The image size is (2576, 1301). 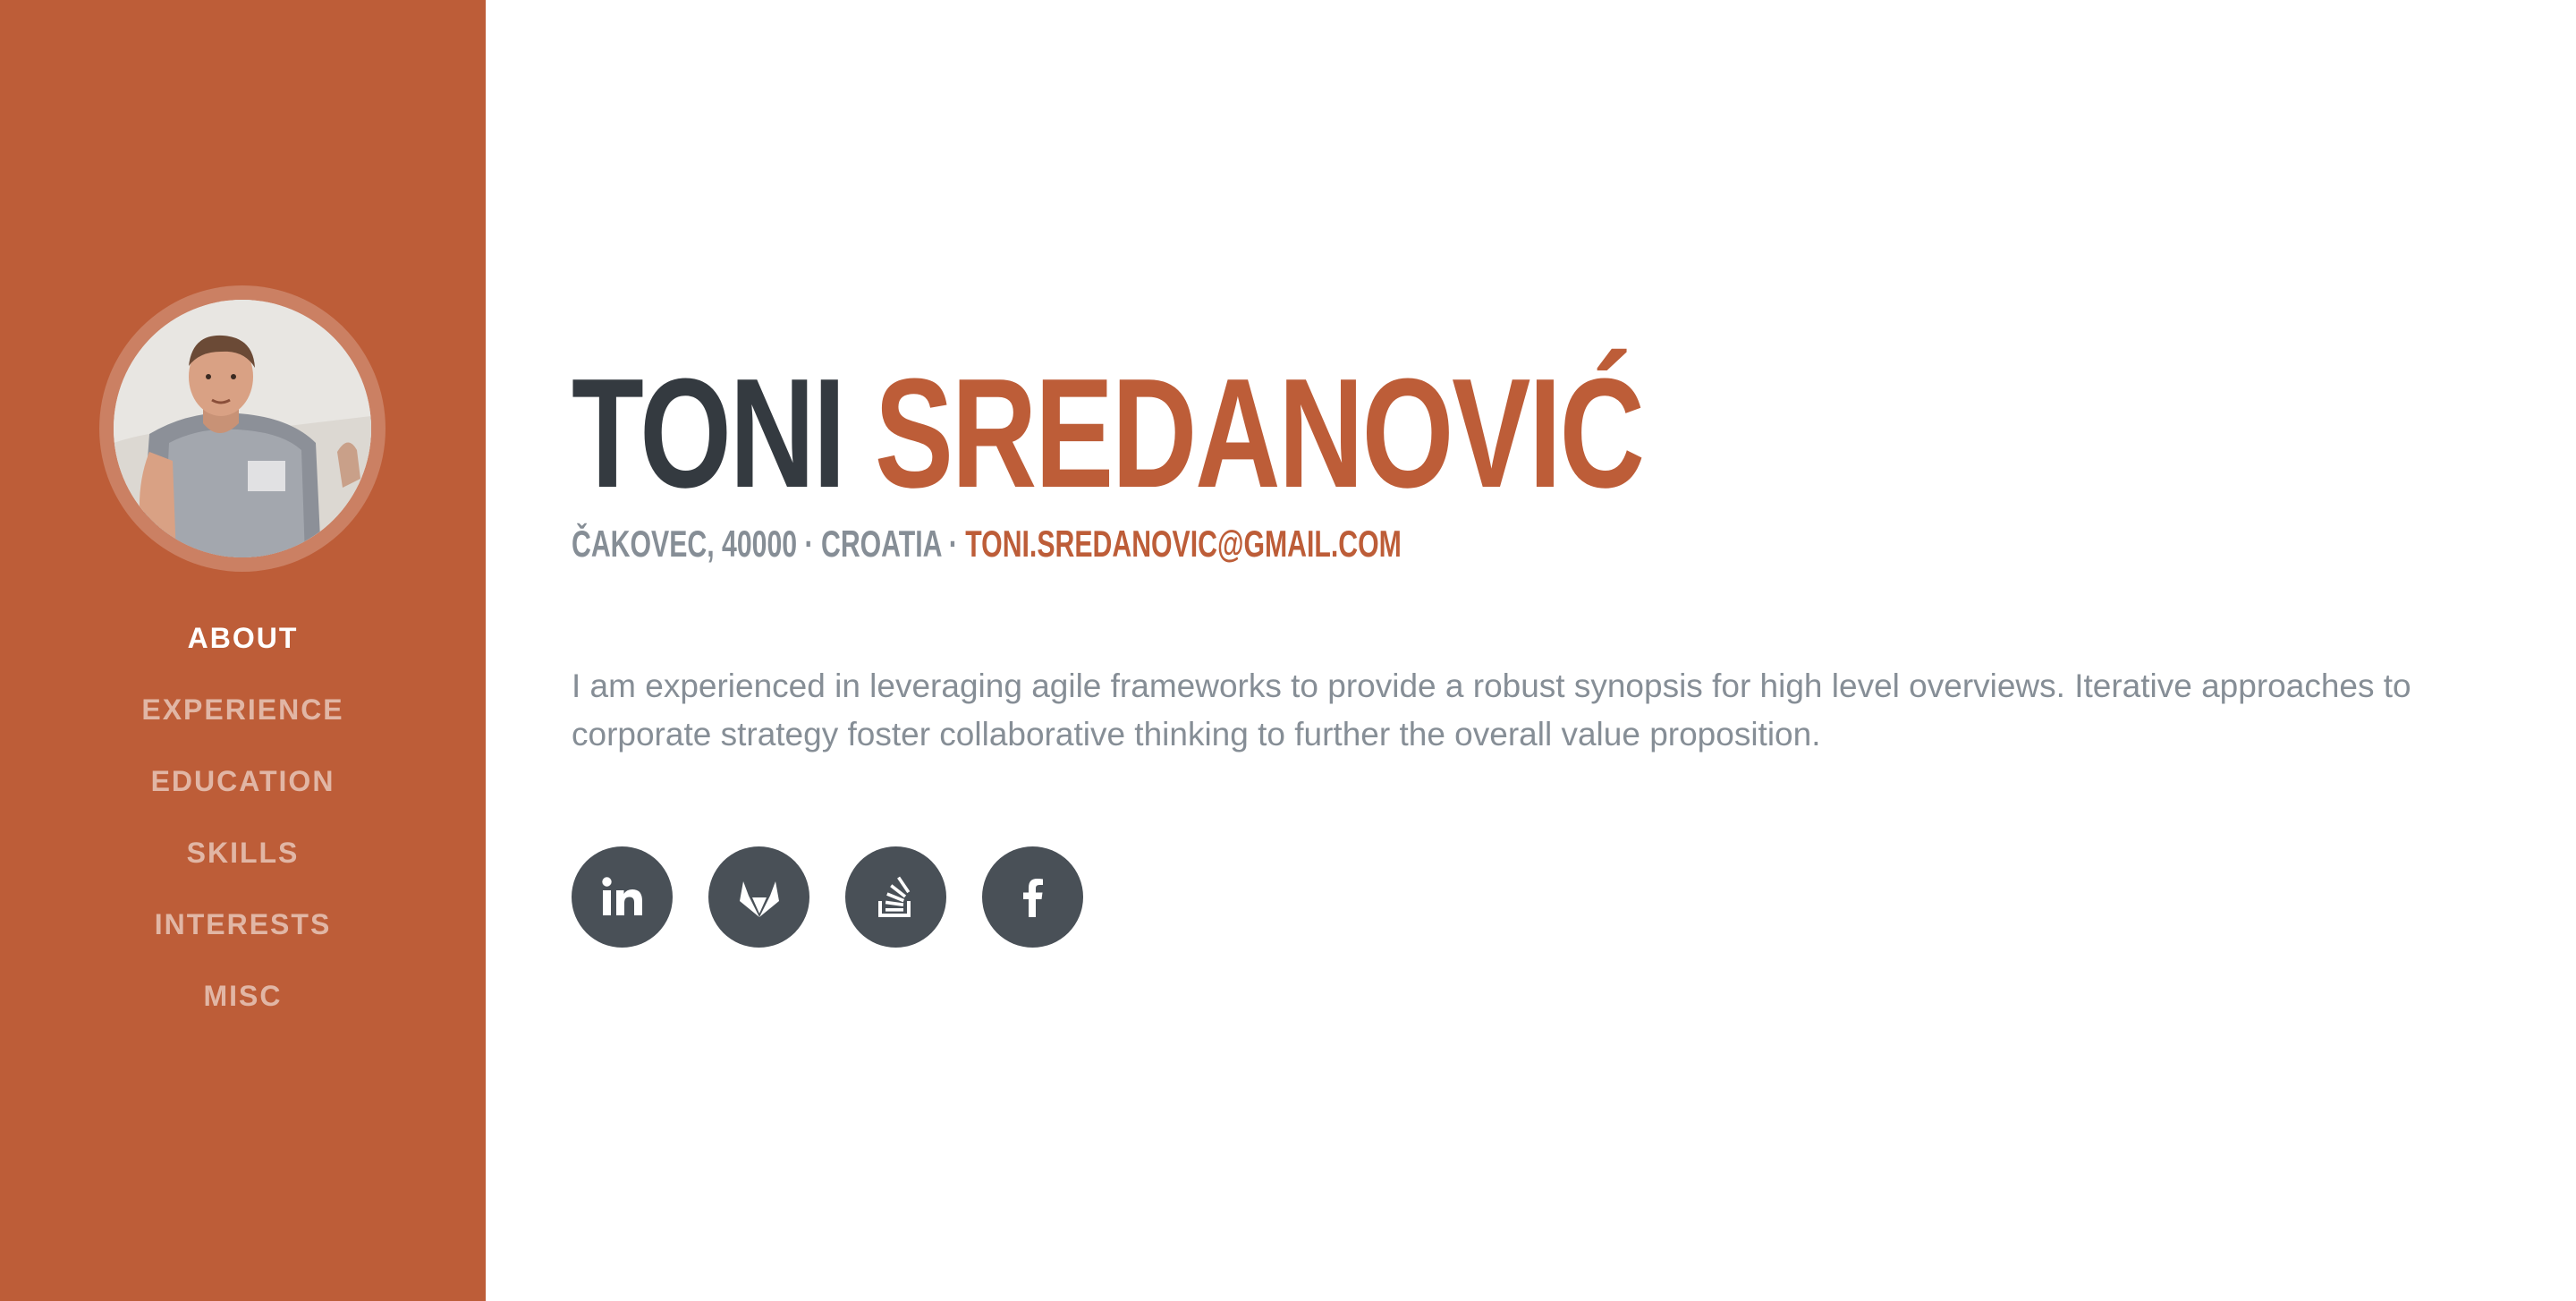 What do you see at coordinates (1259, 432) in the screenshot?
I see `last-name: SREDANOVIĆ` at bounding box center [1259, 432].